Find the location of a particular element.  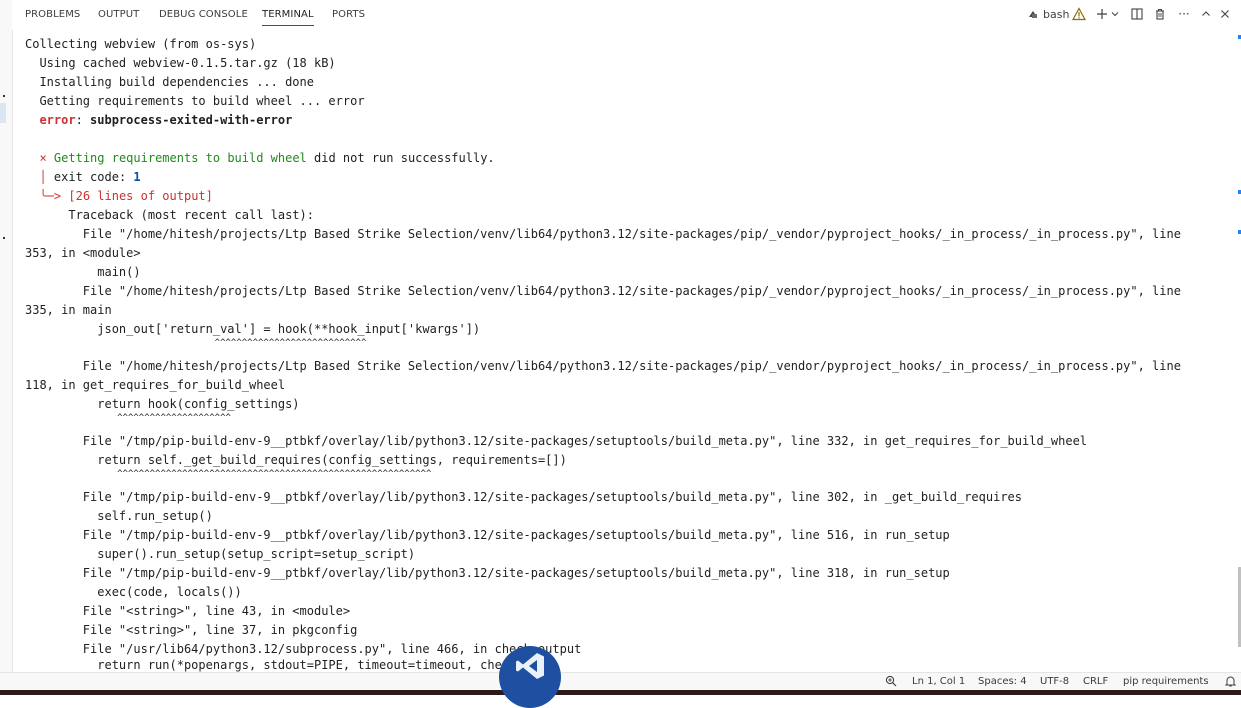

terminal-line-error: error: subprocess-exited-with-error is located at coordinates (166, 120).